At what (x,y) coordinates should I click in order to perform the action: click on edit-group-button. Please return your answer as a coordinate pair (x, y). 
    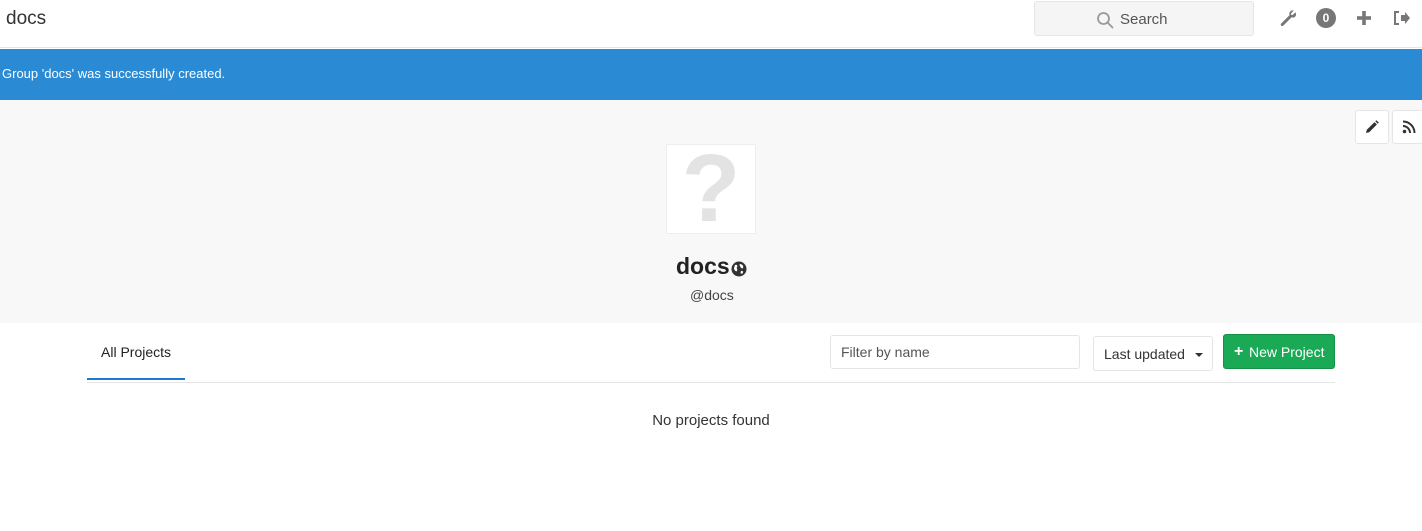
    Looking at the image, I should click on (1372, 127).